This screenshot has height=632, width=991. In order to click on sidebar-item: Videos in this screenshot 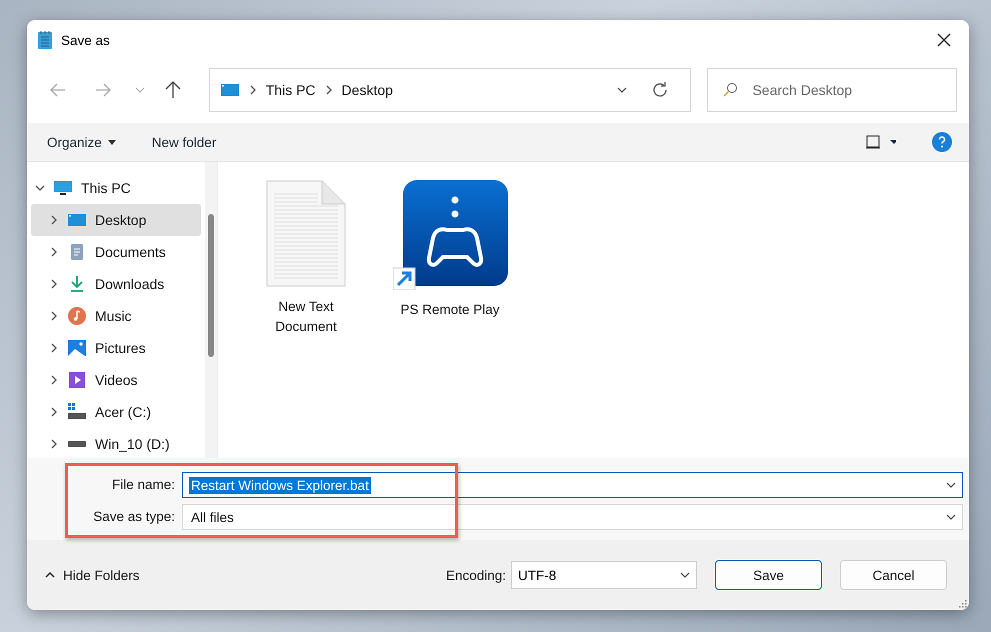, I will do `click(116, 380)`.